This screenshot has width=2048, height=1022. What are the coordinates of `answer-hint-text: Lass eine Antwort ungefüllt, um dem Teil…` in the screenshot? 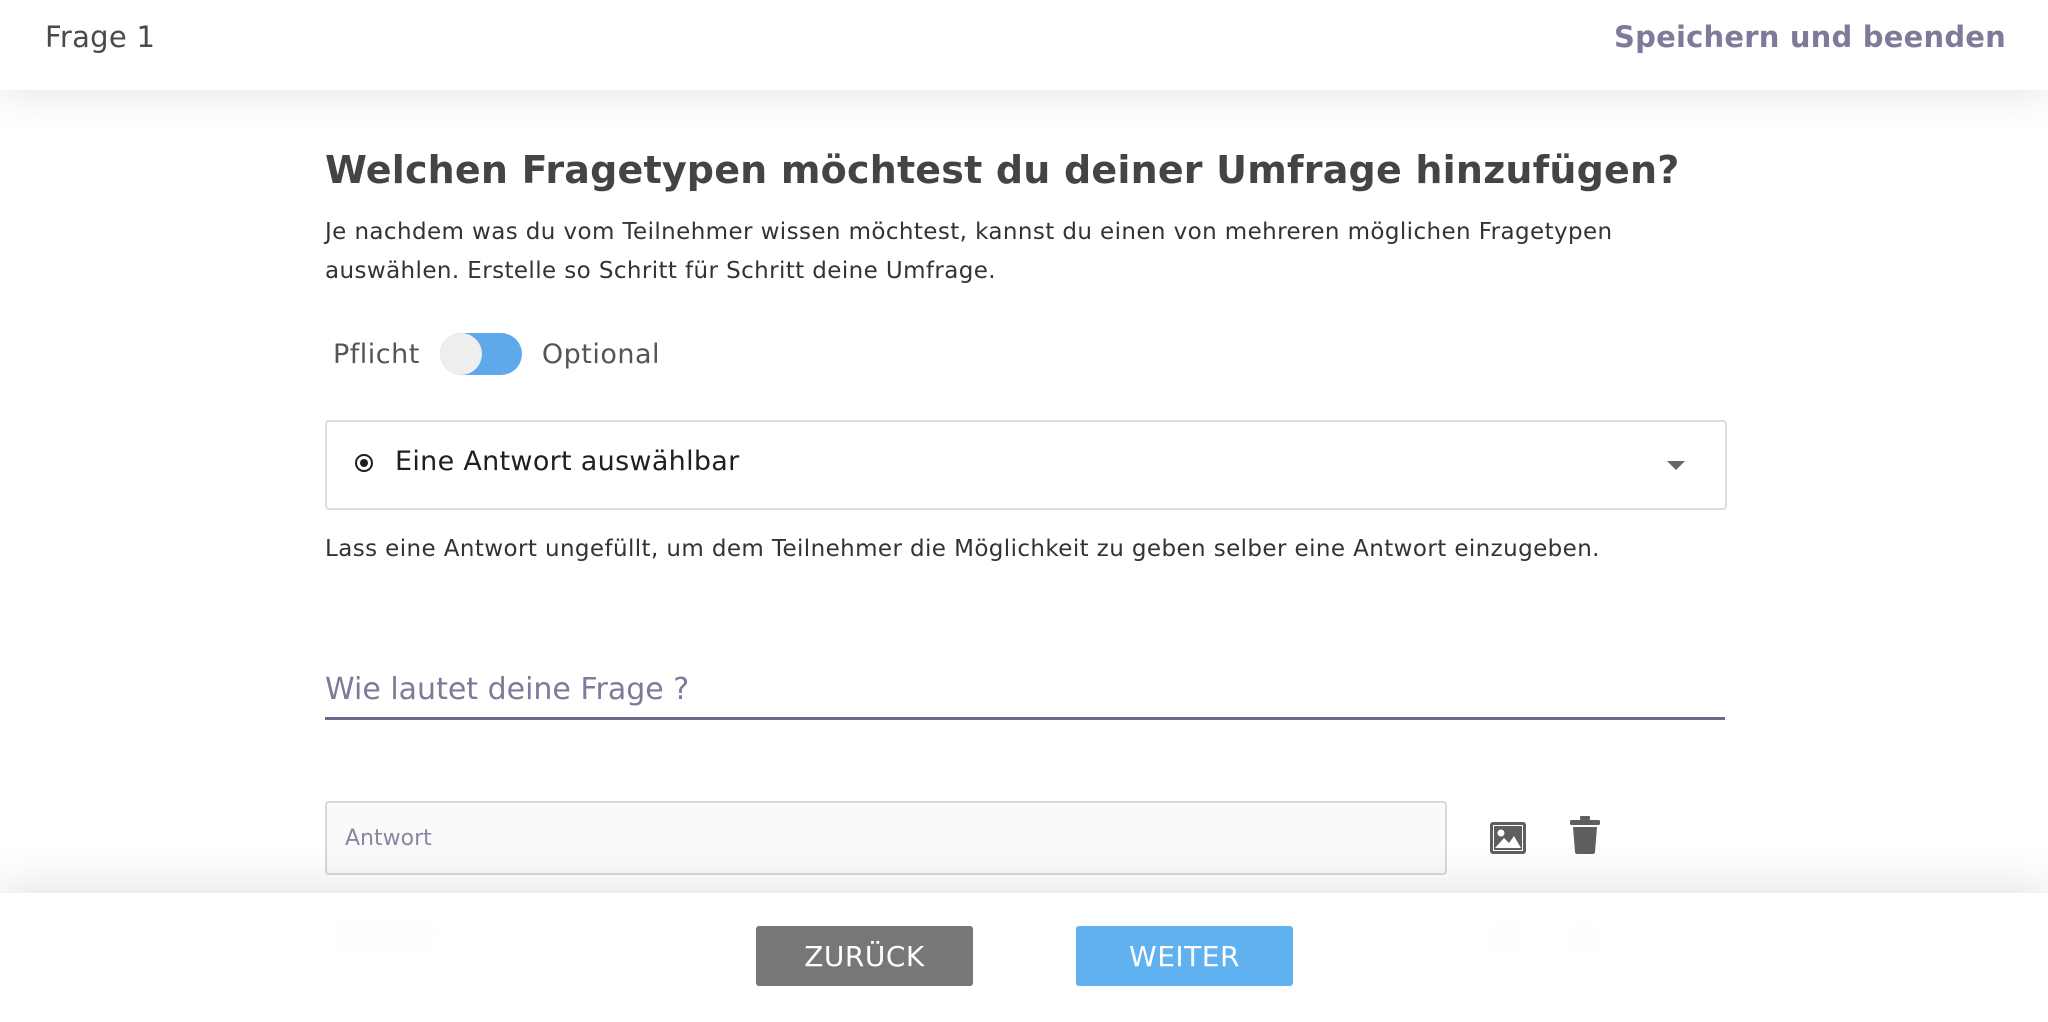 It's located at (962, 549).